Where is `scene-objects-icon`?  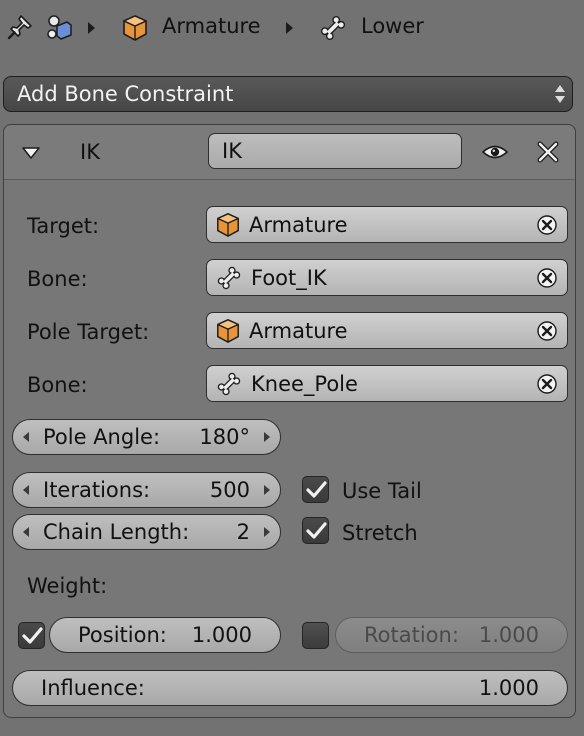
scene-objects-icon is located at coordinates (59, 27).